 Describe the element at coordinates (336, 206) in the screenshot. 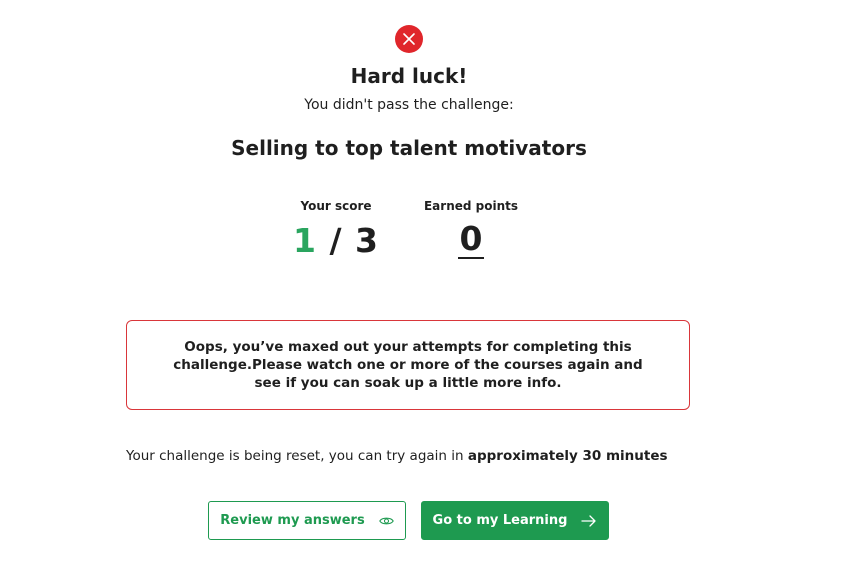

I see `score-label: Your score` at that location.